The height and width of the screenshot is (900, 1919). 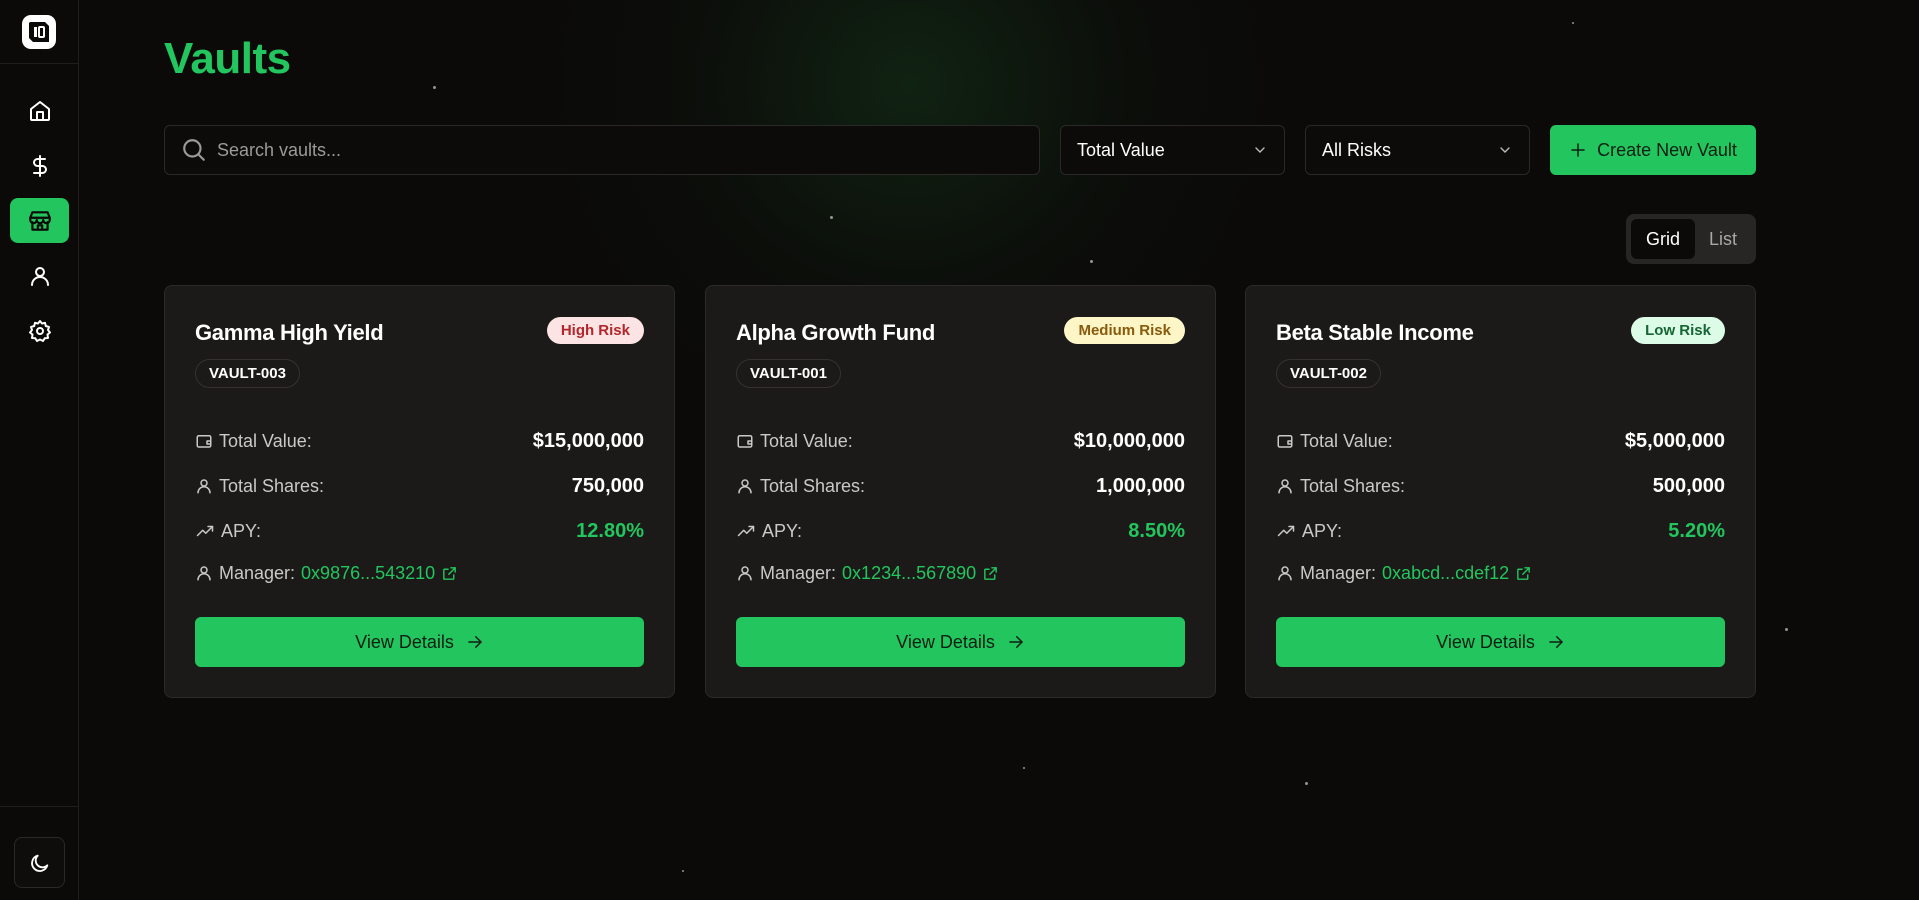 What do you see at coordinates (247, 373) in the screenshot?
I see `vault-id-badge: VAULT-003` at bounding box center [247, 373].